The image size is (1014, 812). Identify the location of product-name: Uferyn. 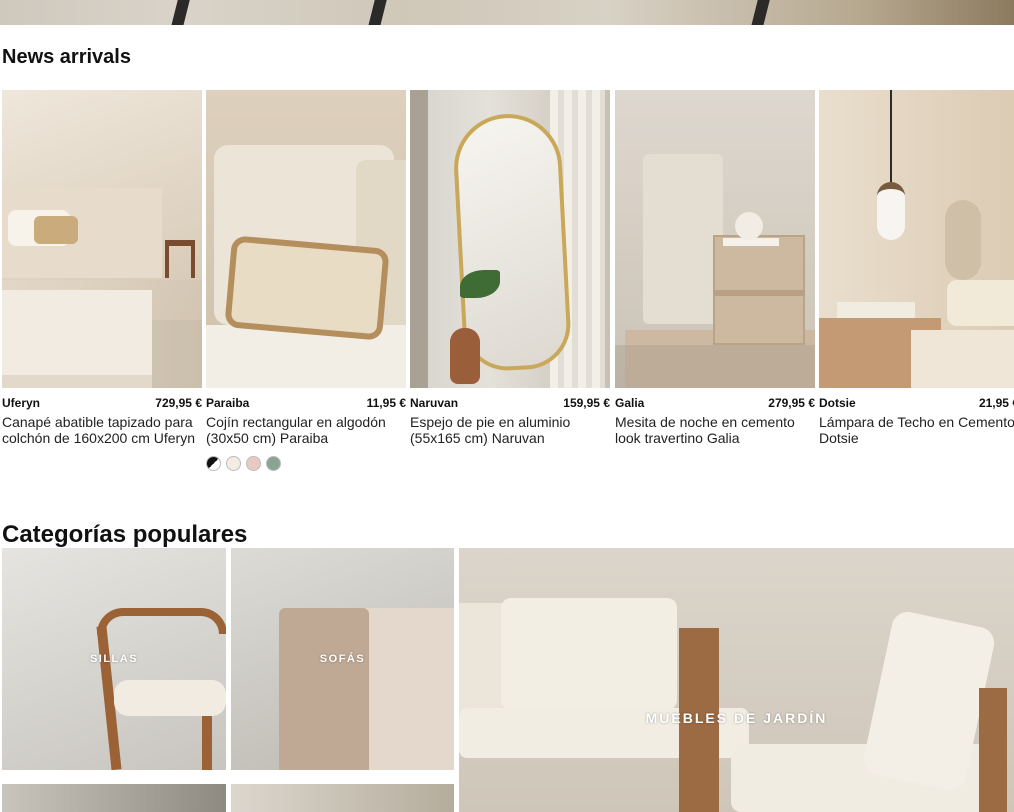
(21, 403).